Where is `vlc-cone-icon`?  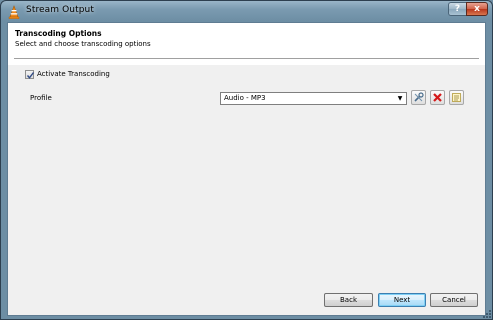 vlc-cone-icon is located at coordinates (14, 11).